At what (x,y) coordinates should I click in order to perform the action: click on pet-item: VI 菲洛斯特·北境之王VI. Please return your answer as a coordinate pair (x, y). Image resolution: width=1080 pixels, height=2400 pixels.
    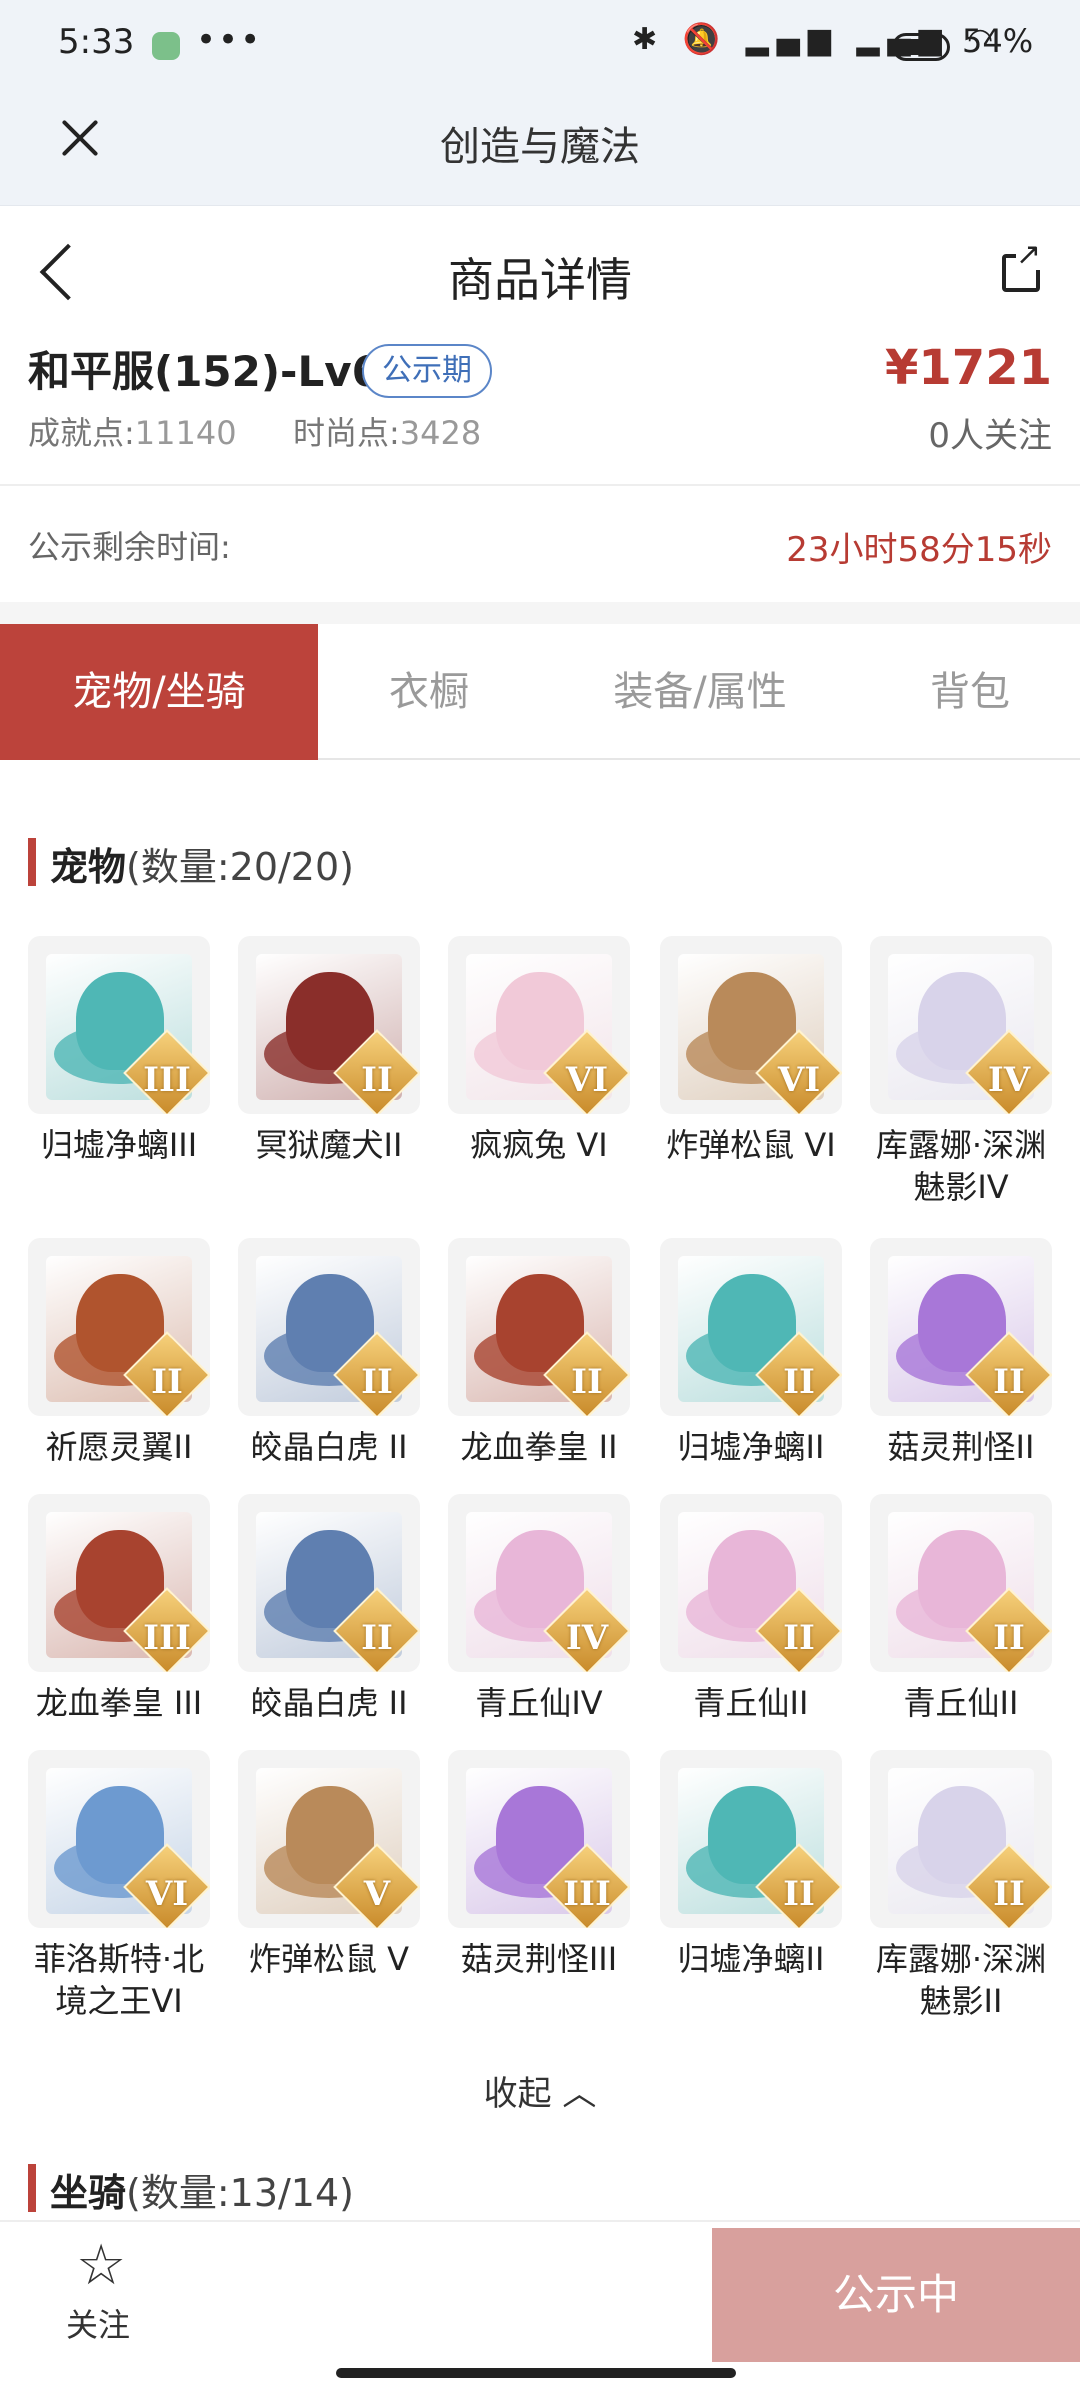
    Looking at the image, I should click on (119, 1886).